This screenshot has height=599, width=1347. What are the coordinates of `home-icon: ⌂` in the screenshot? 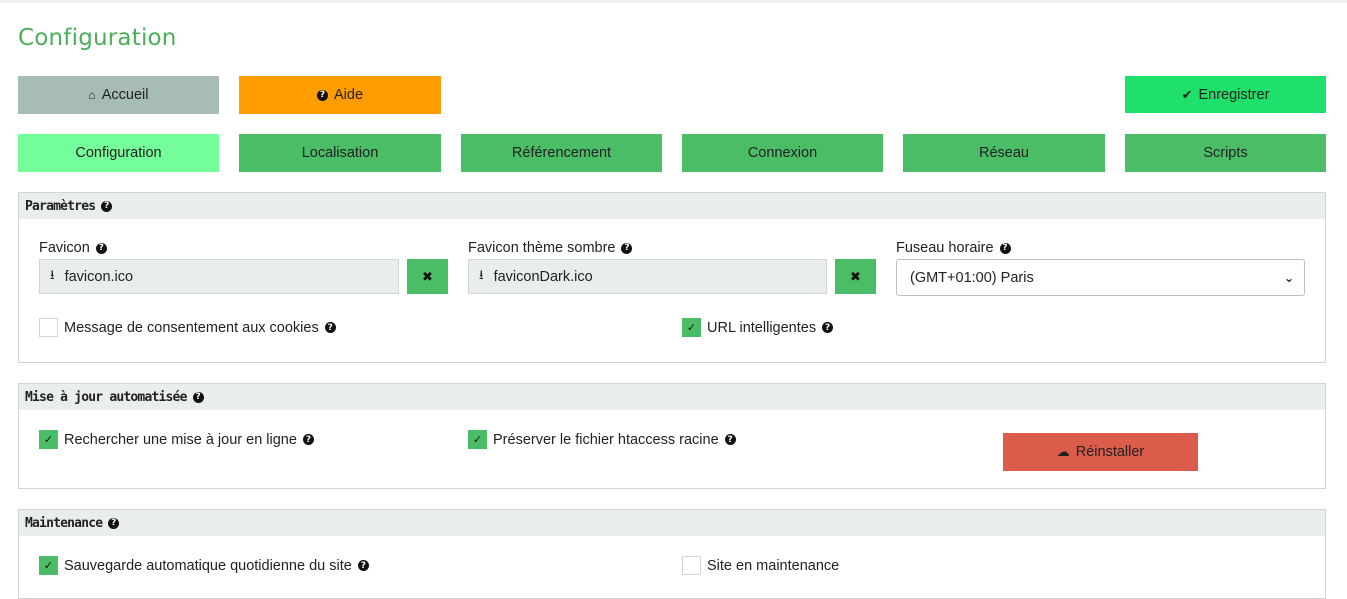 It's located at (92, 95).